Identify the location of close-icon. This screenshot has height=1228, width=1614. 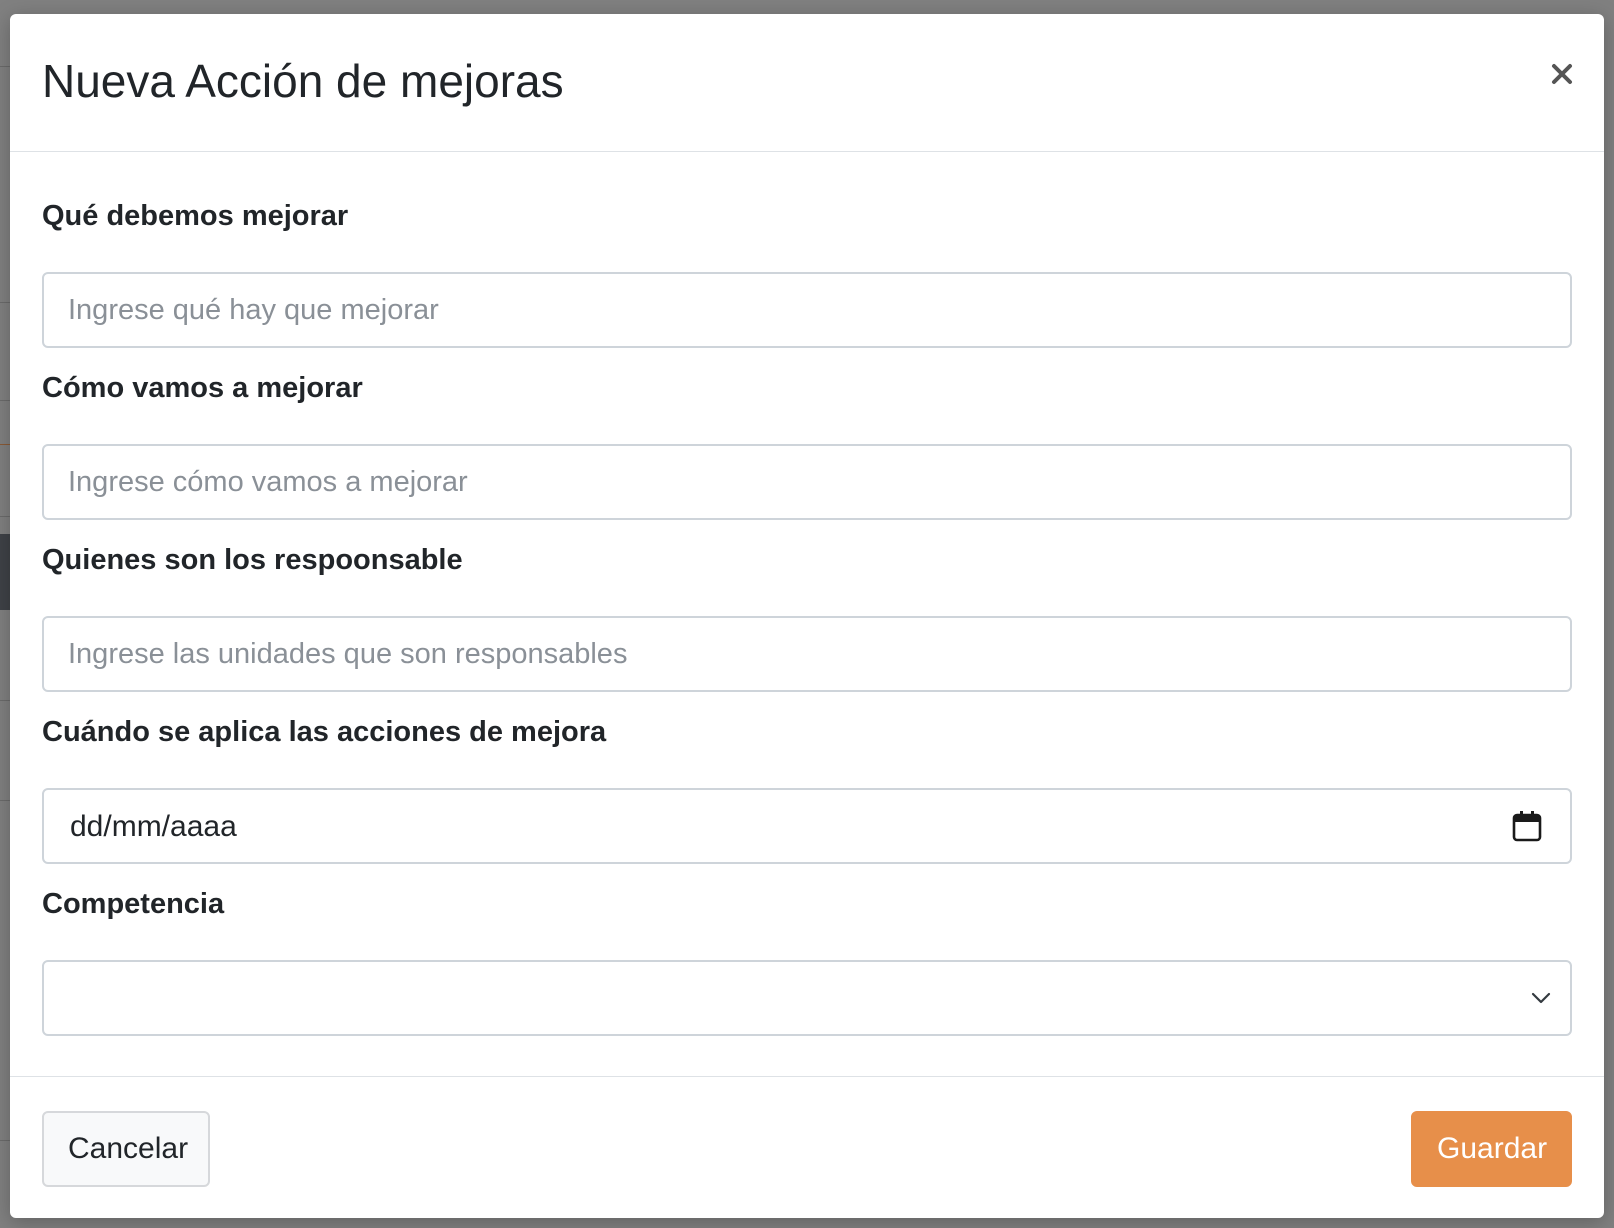
(1562, 74).